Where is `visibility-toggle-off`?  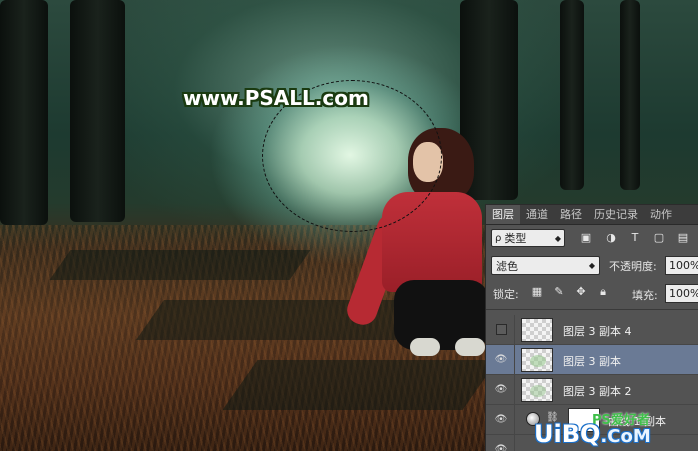 visibility-toggle-off is located at coordinates (501, 329).